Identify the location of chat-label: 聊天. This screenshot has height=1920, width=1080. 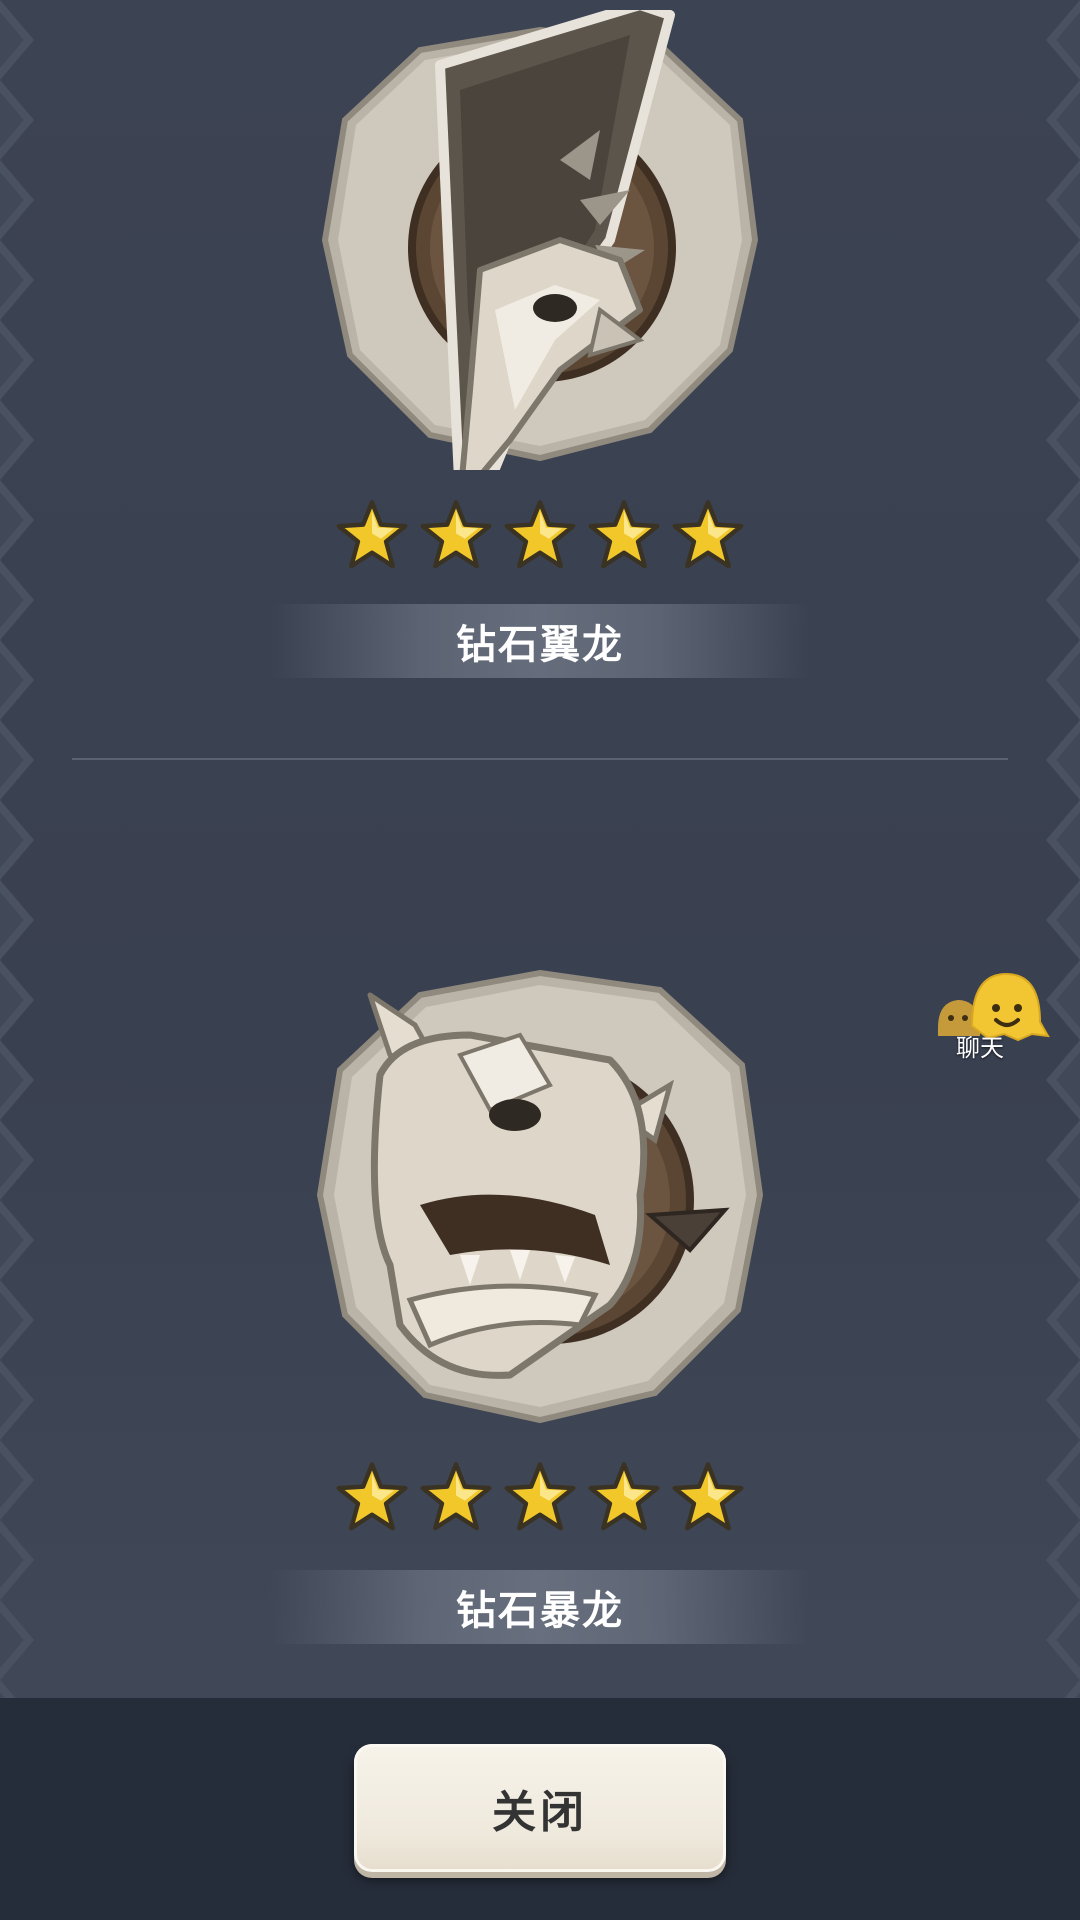
(980, 1048).